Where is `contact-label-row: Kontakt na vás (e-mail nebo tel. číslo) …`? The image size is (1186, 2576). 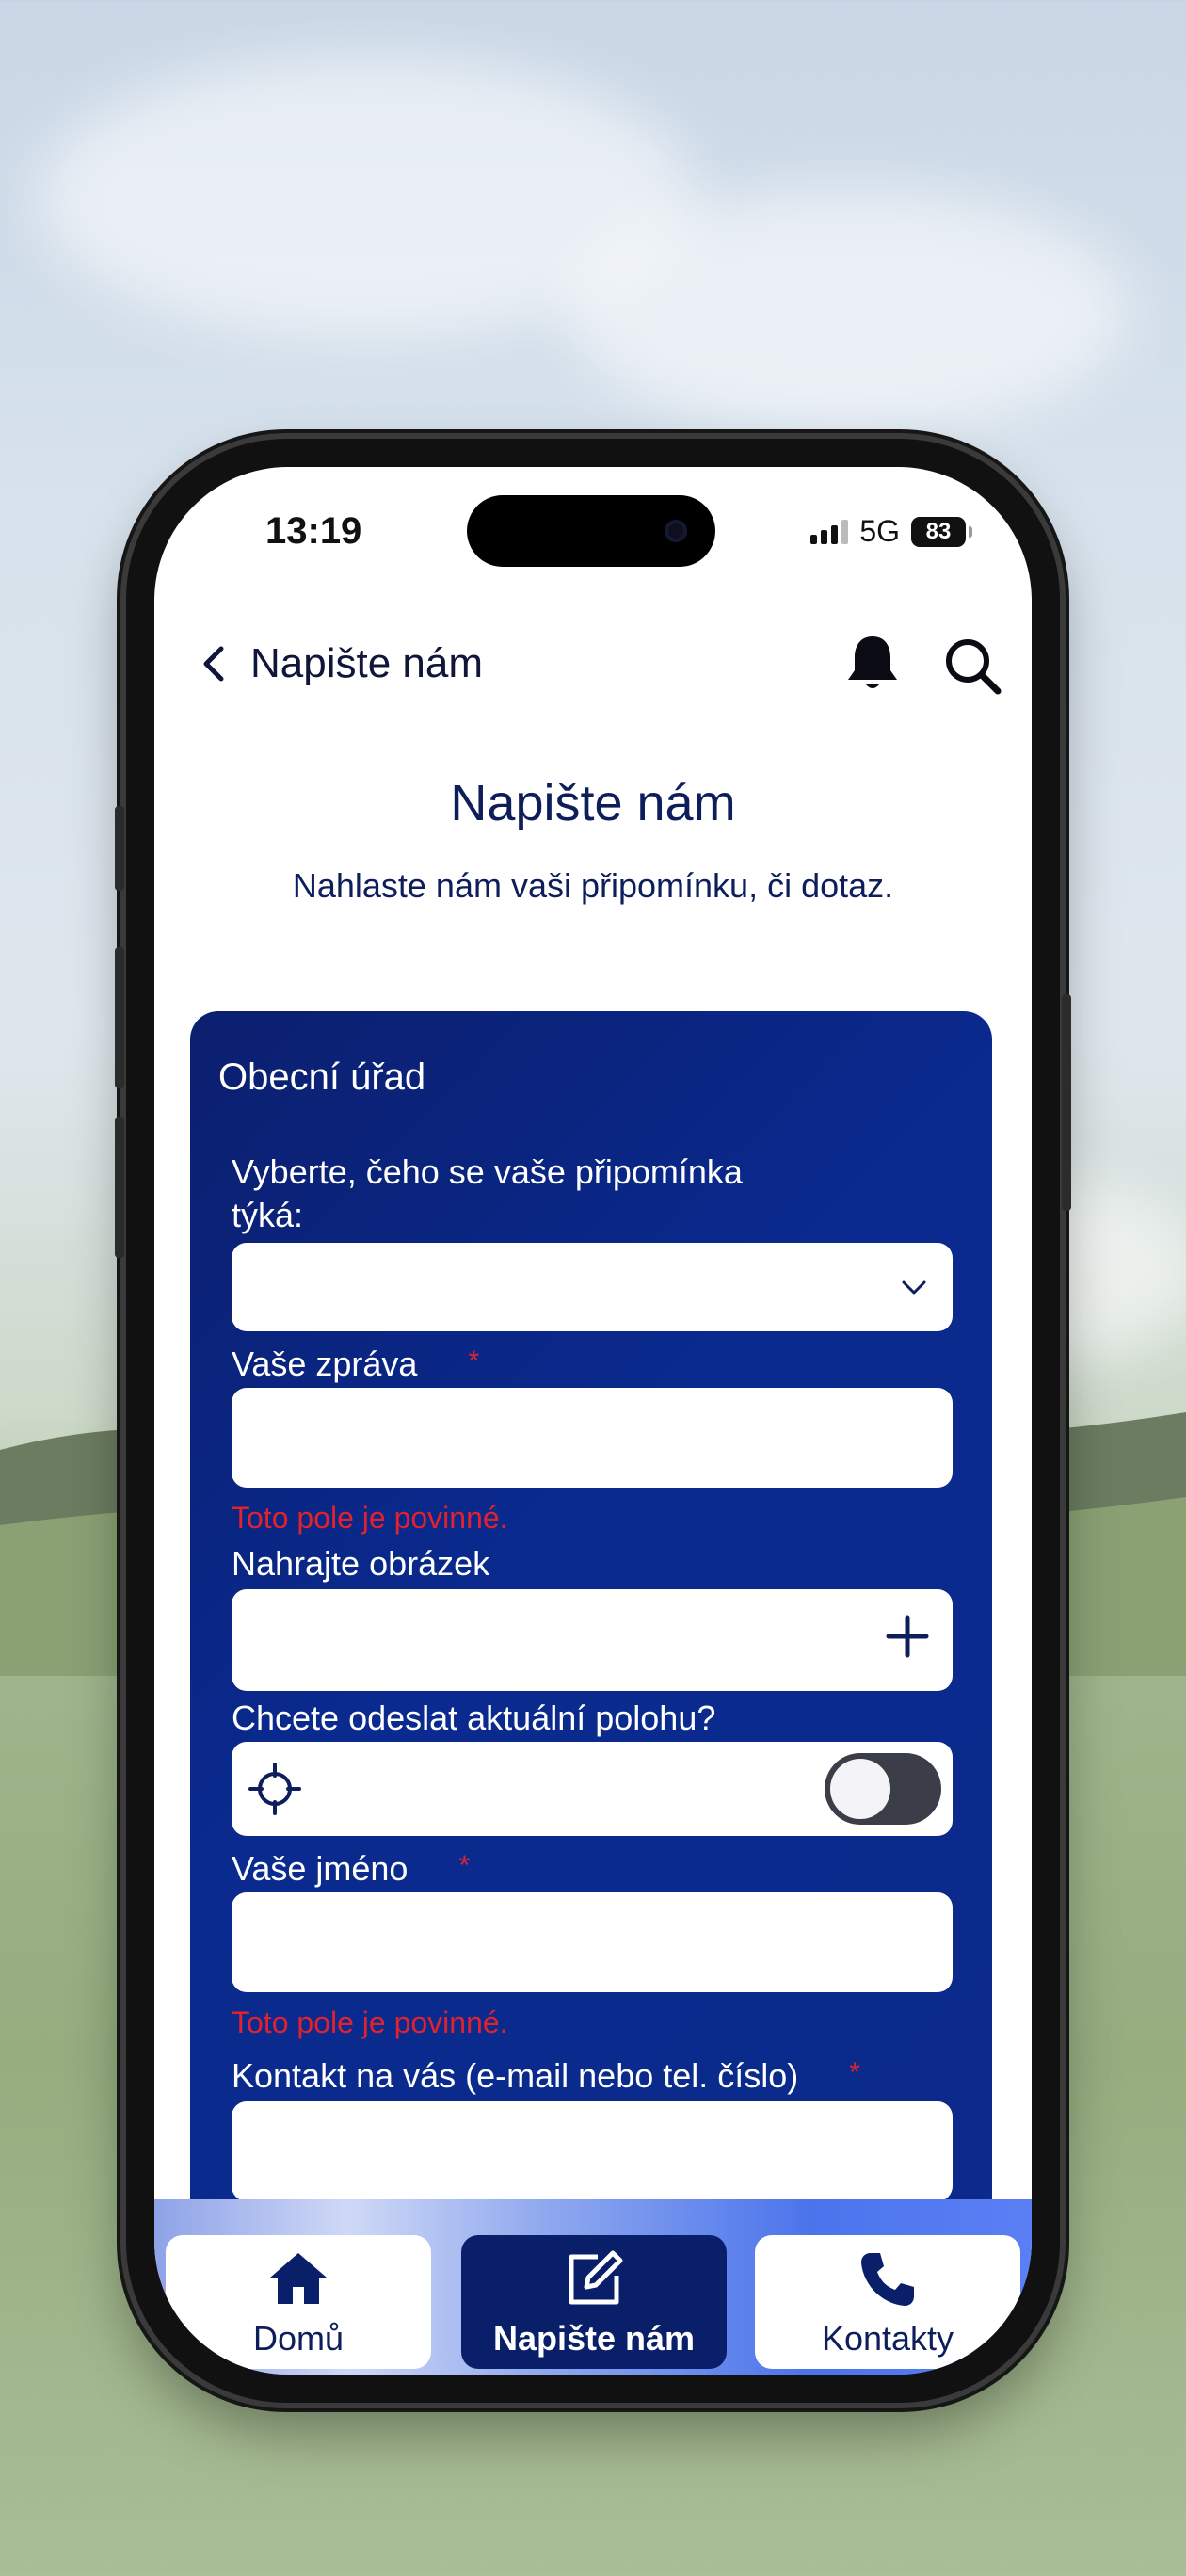 contact-label-row: Kontakt na vás (e-mail nebo tel. číslo) … is located at coordinates (546, 2077).